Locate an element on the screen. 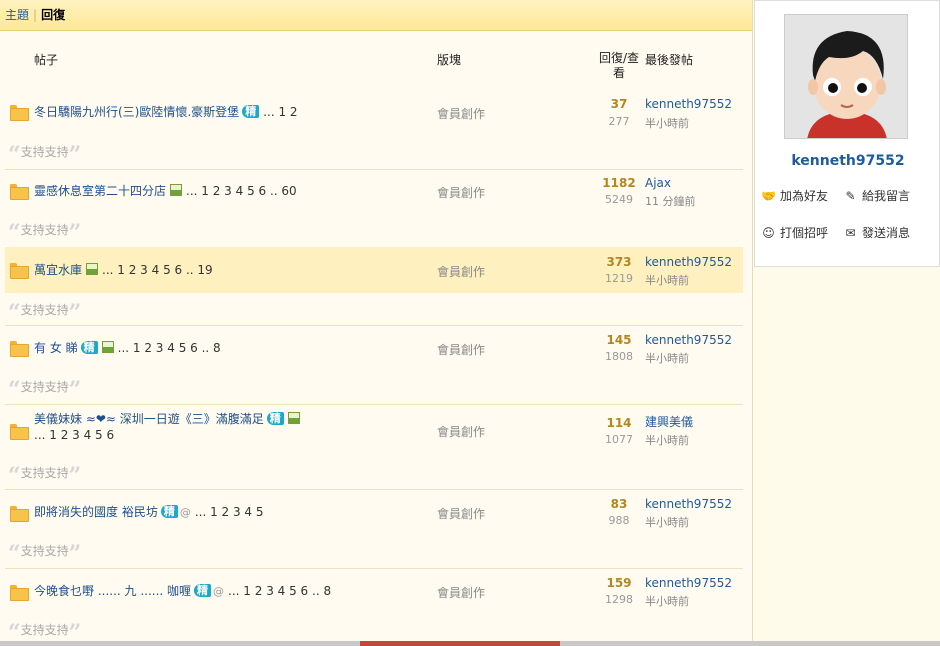  page-links: ... 1 2 is located at coordinates (280, 112).